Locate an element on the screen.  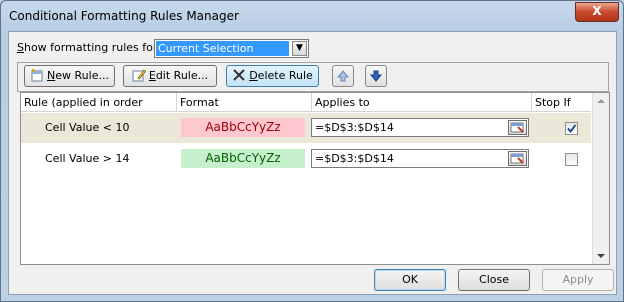
scope-selected-value: Current Selection is located at coordinates (222, 48).